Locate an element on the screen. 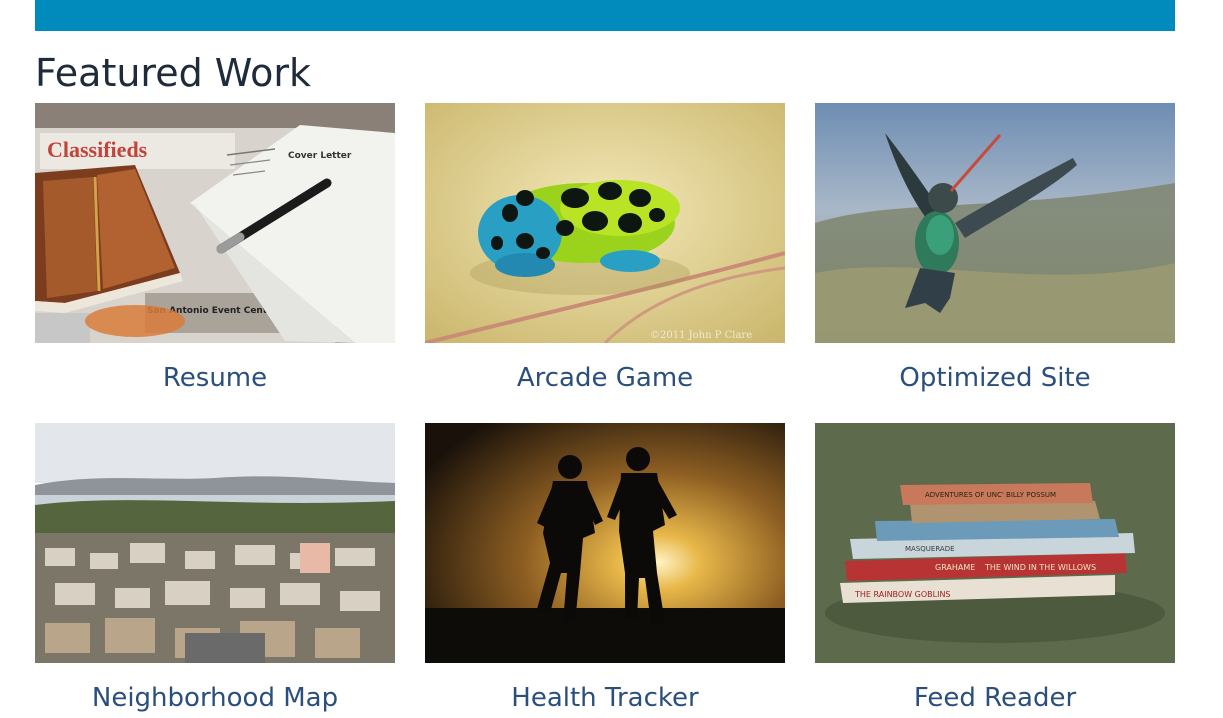 Image resolution: width=1223 pixels, height=718 pixels. book-title-4: GRAHAME is located at coordinates (955, 567).